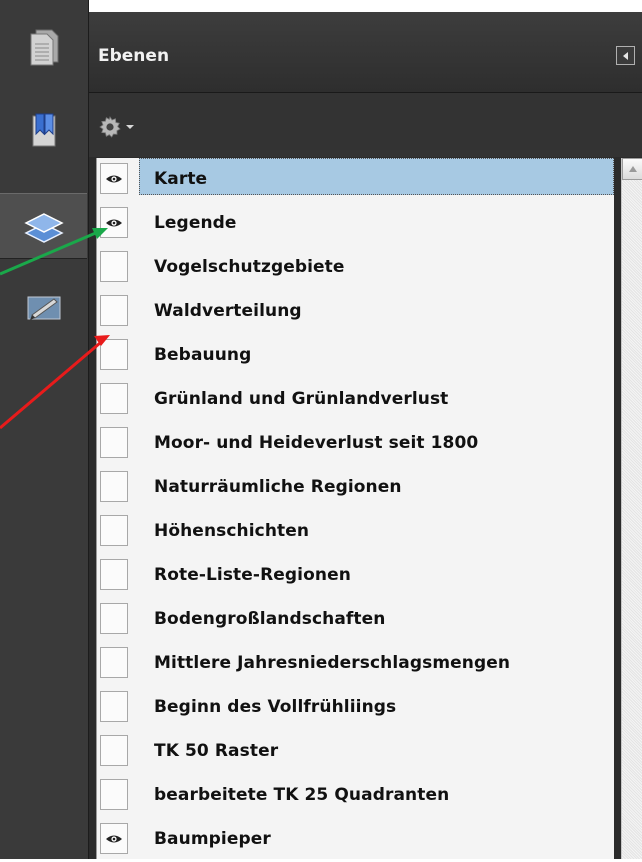 The height and width of the screenshot is (862, 642). Describe the element at coordinates (332, 663) in the screenshot. I see `layer-label: Mittlere Jahresniederschlagsmengen` at that location.